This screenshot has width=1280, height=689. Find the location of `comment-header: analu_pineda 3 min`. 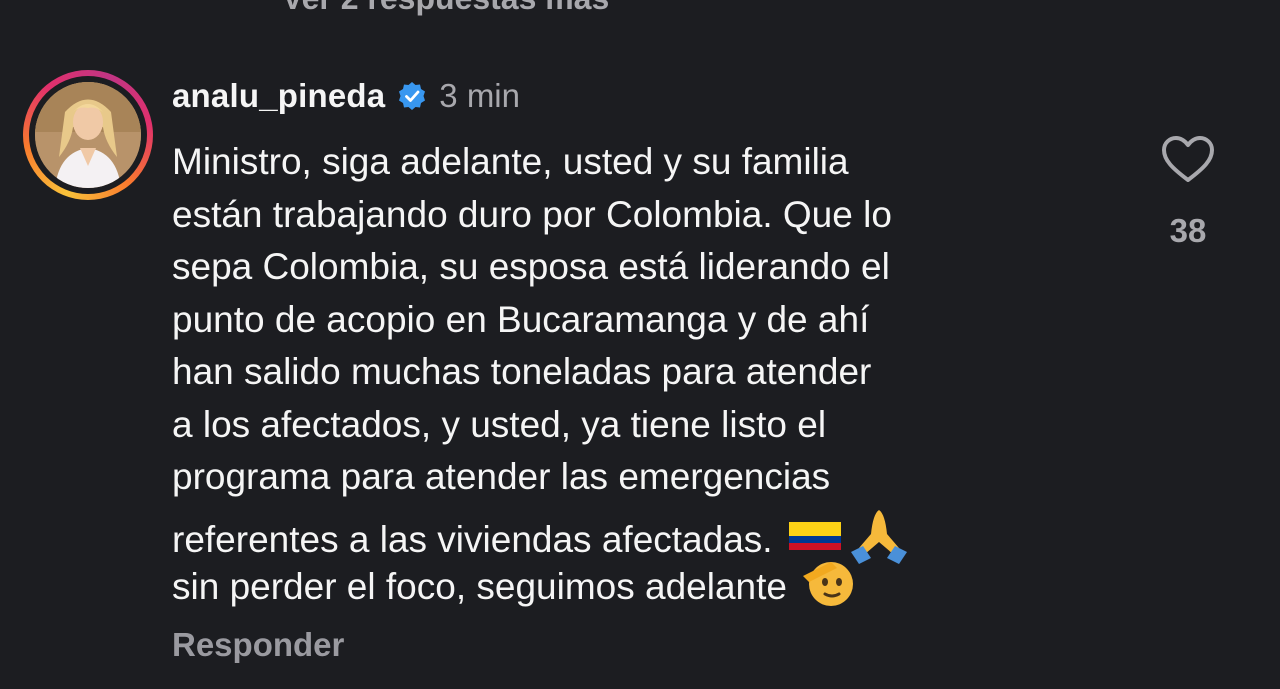

comment-header: analu_pineda 3 min is located at coordinates (346, 96).